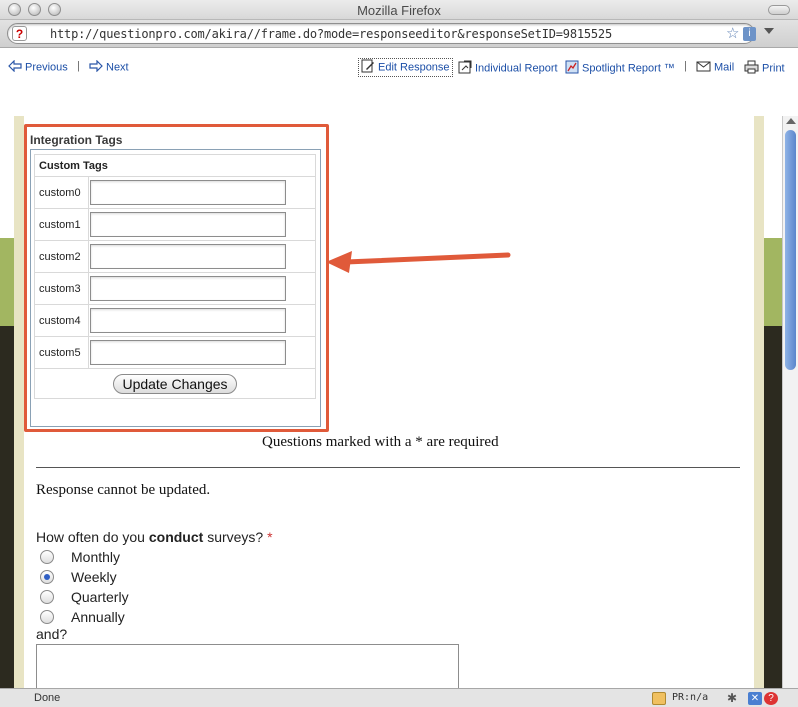  Describe the element at coordinates (96, 67) in the screenshot. I see `arrow-right-icon` at that location.